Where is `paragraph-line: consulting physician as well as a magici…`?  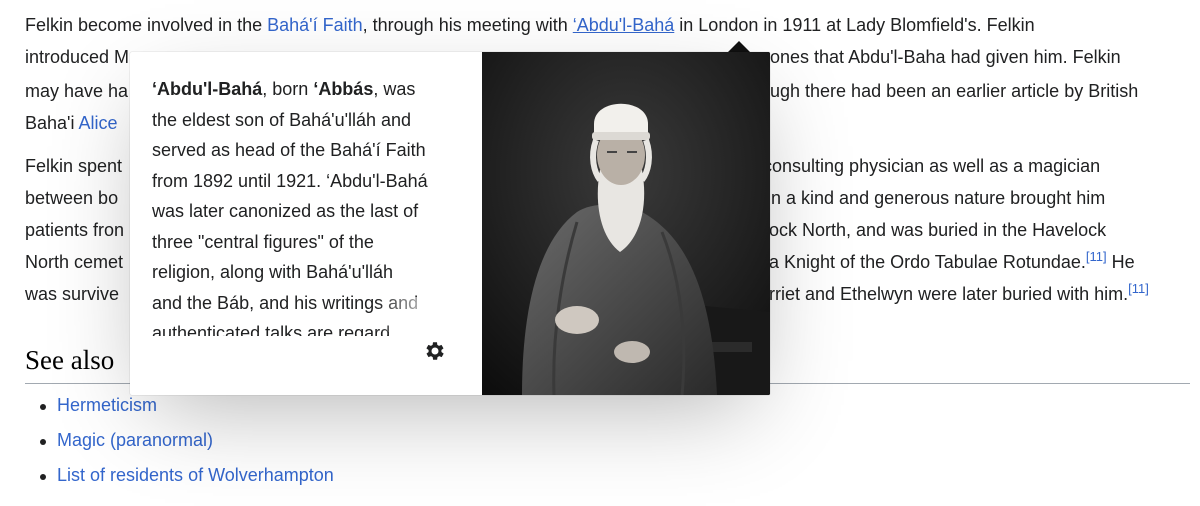
paragraph-line: consulting physician as well as a magici… is located at coordinates (931, 166).